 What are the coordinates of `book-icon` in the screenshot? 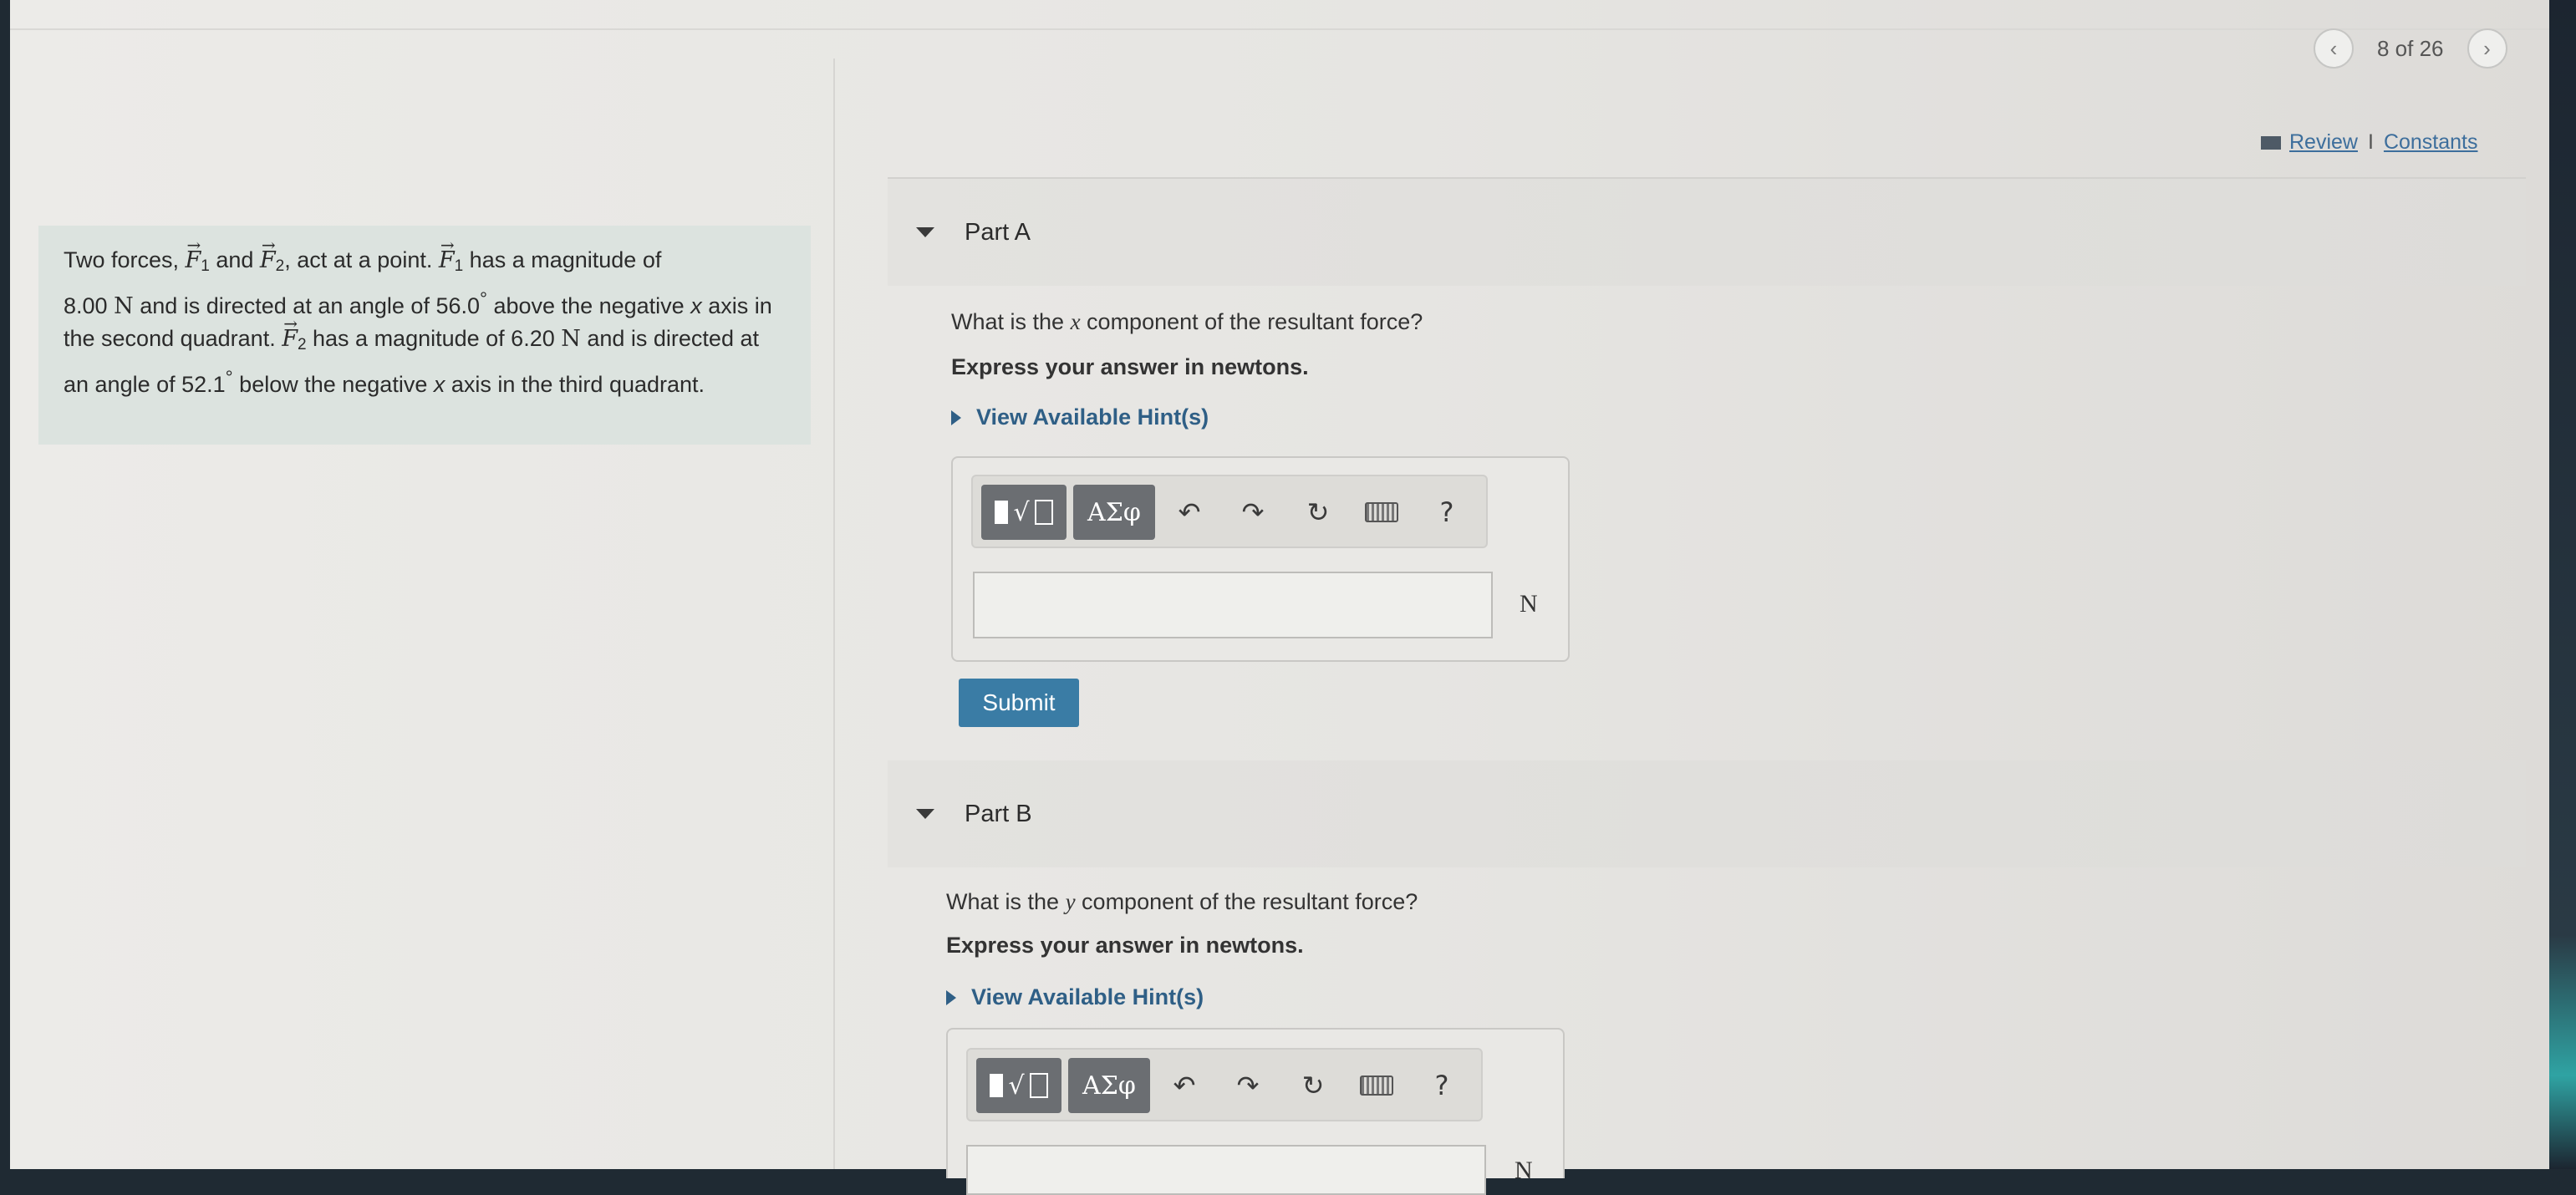 It's located at (2271, 142).